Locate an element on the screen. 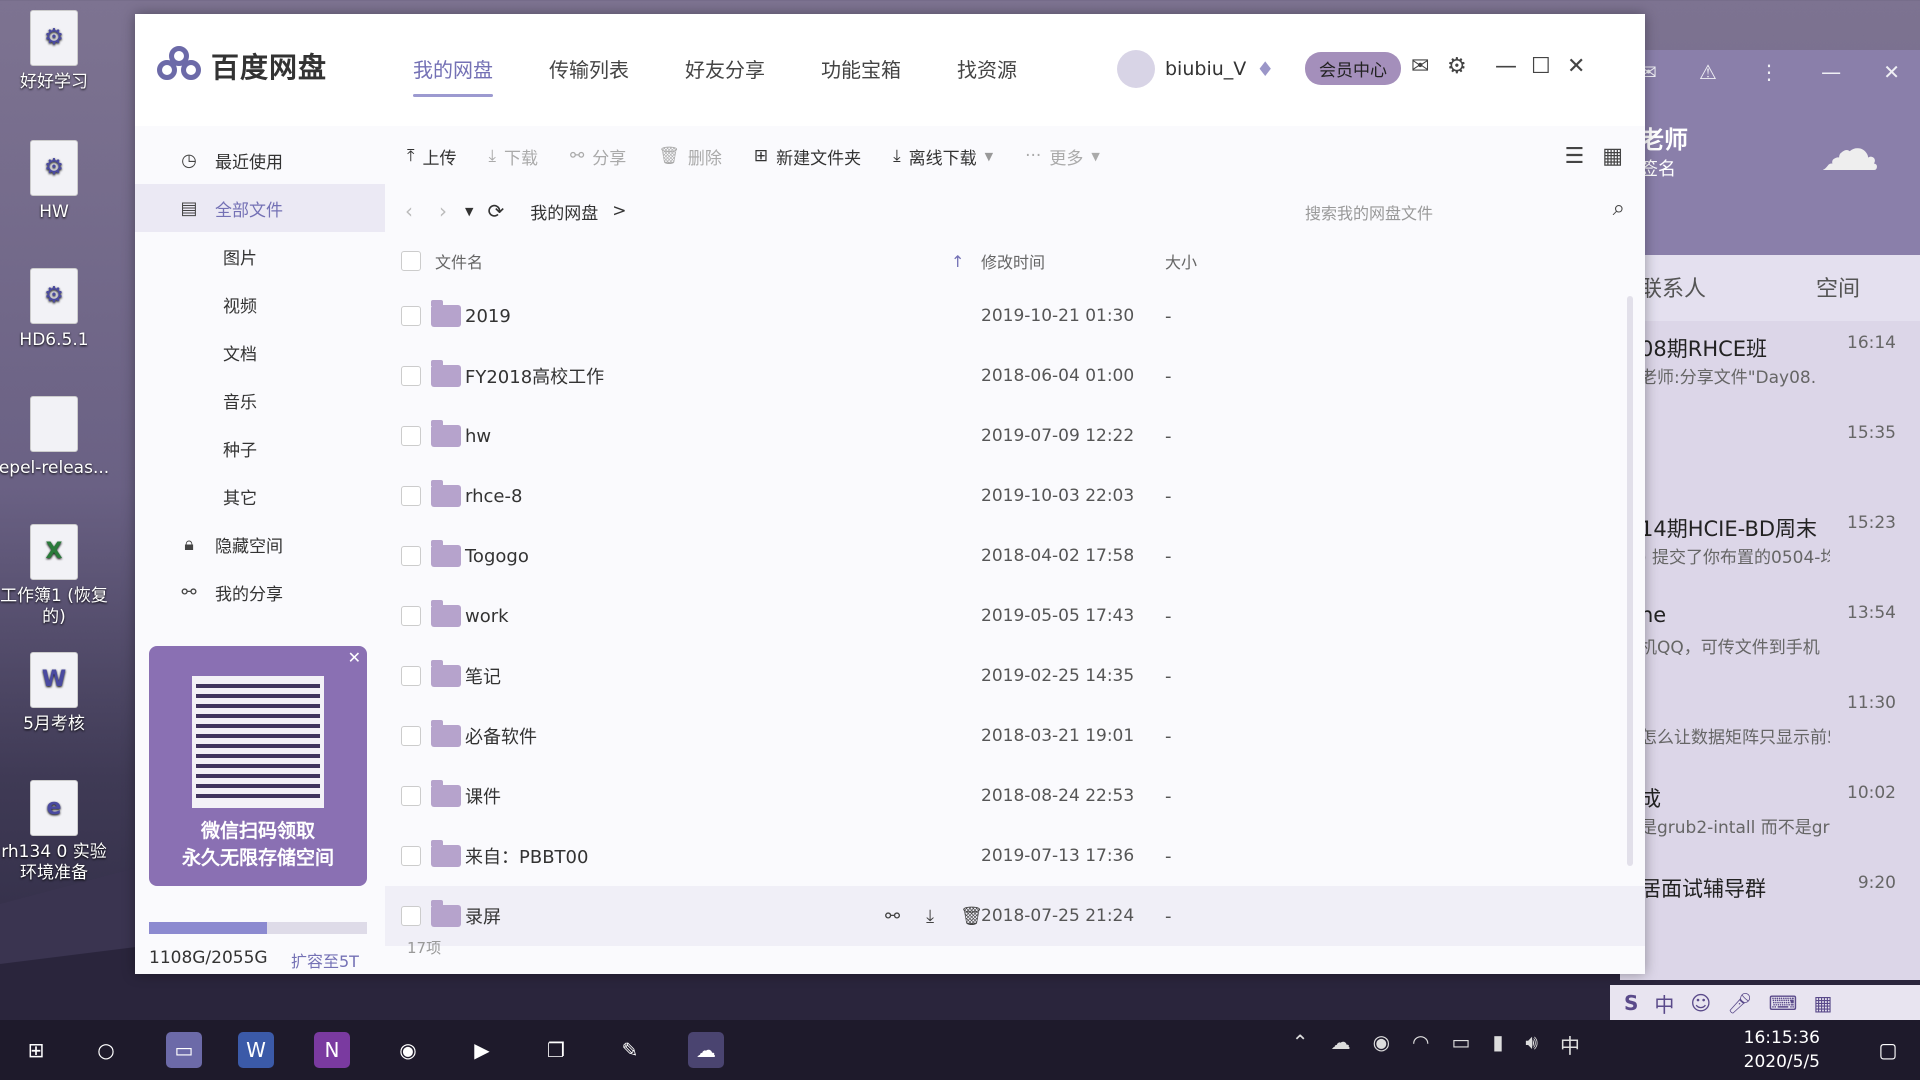  vip-center-button: 会员中心 is located at coordinates (1353, 68).